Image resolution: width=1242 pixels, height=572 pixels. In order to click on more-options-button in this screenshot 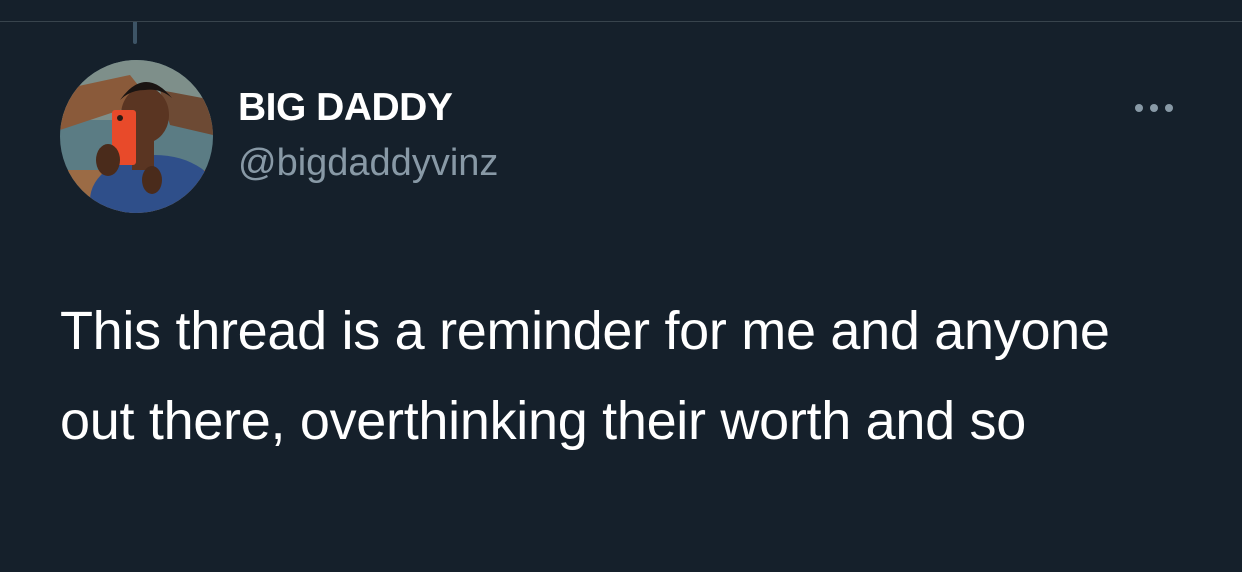, I will do `click(1154, 108)`.